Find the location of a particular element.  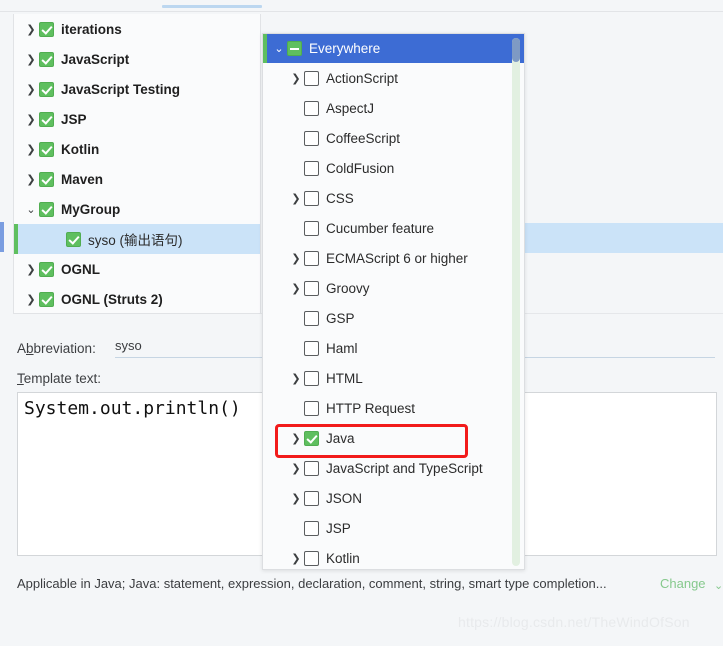

popup-row: ❯JSP is located at coordinates (393, 528).